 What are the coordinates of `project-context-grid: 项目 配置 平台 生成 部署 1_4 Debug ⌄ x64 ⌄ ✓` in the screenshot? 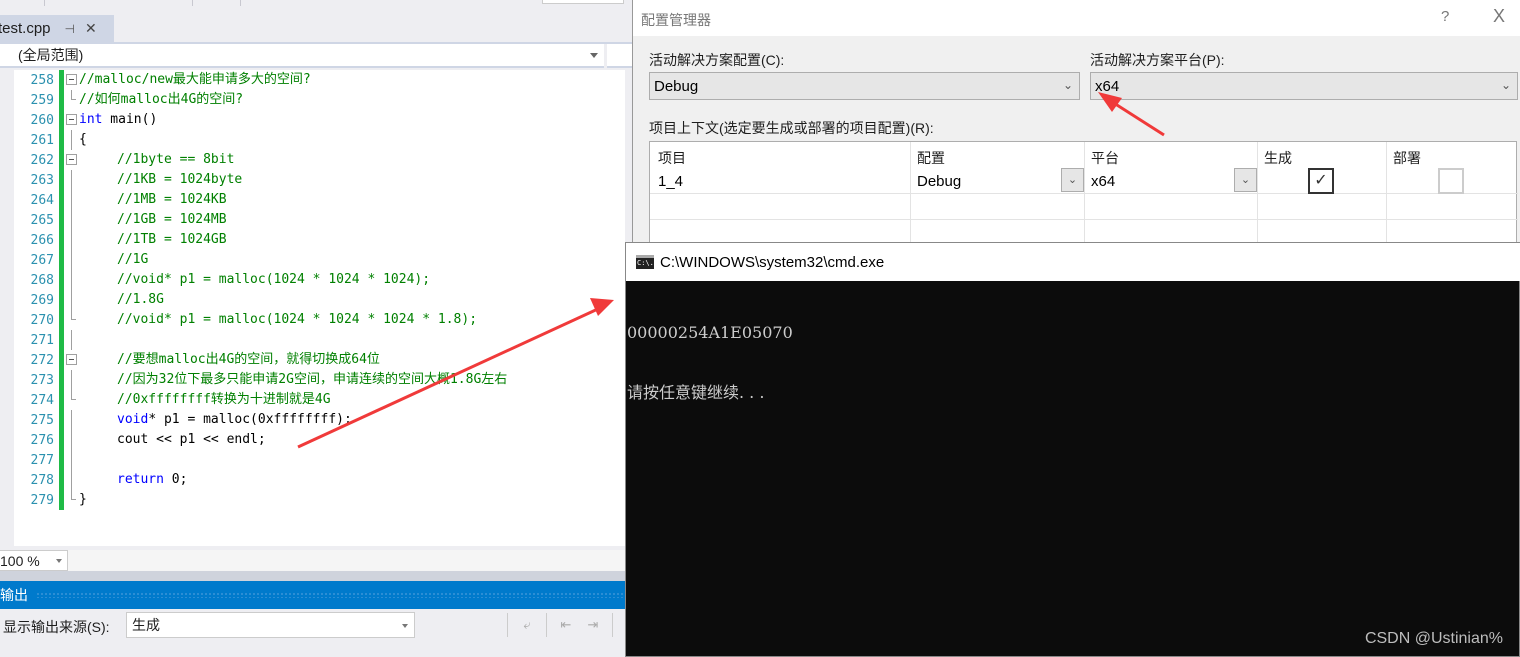 It's located at (1083, 193).